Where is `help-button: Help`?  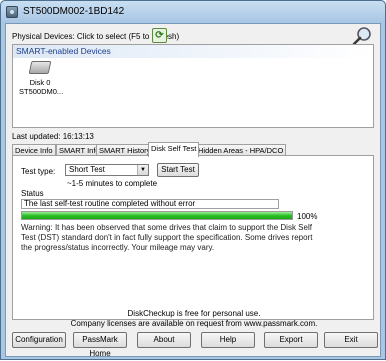
help-button: Help is located at coordinates (228, 340).